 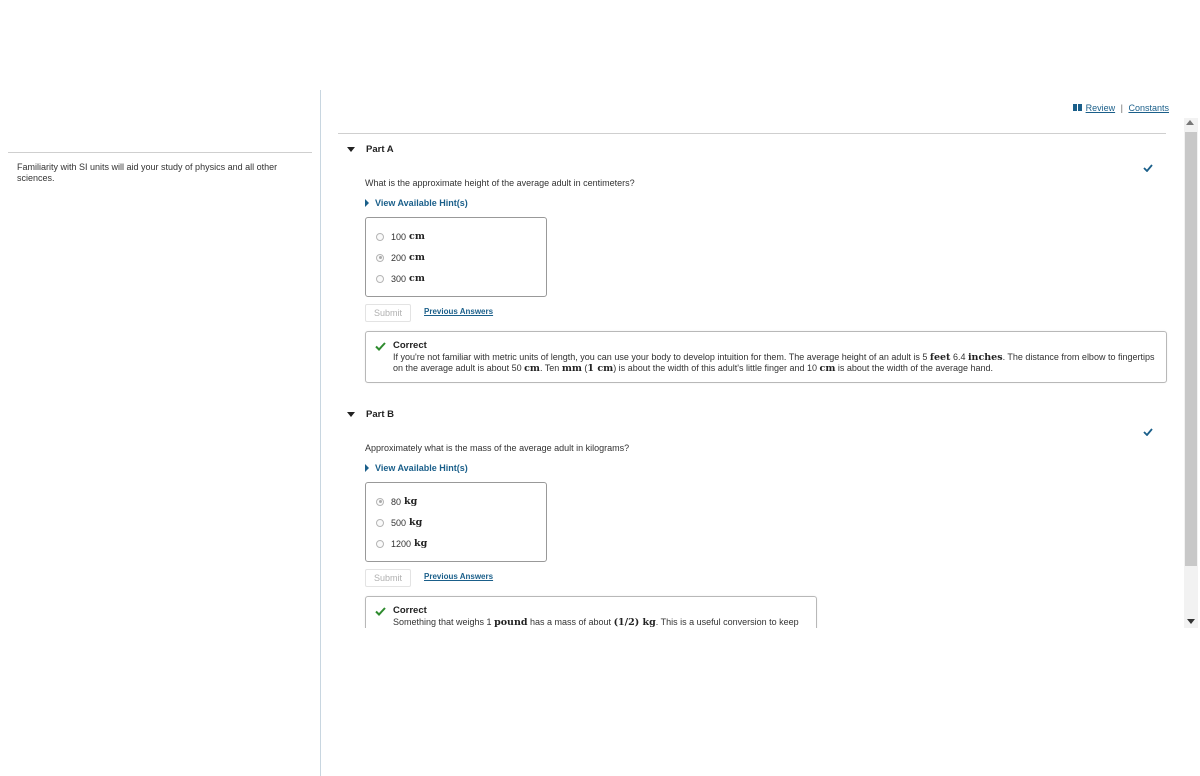 I want to click on option-value: 100, so click(x=399, y=236).